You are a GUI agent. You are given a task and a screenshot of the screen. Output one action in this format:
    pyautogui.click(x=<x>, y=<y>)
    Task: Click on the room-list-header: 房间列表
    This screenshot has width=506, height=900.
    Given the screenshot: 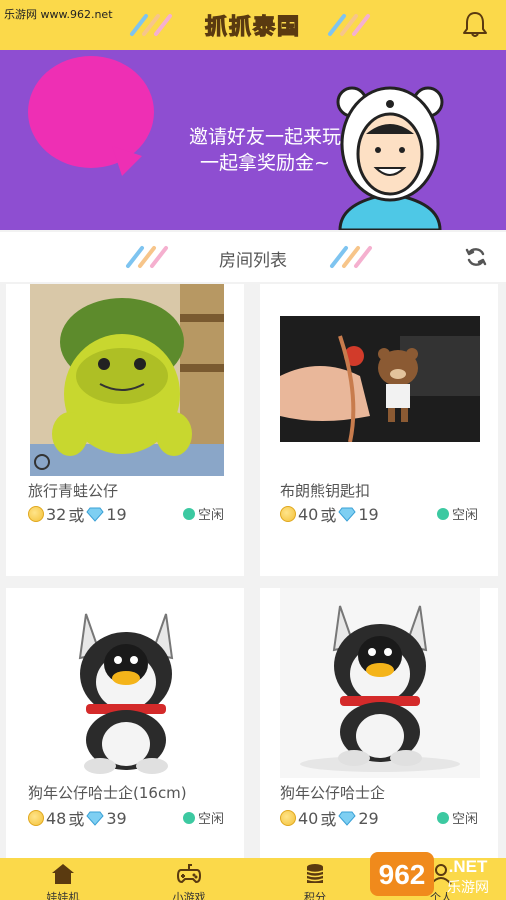 What is the action you would take?
    pyautogui.click(x=253, y=257)
    